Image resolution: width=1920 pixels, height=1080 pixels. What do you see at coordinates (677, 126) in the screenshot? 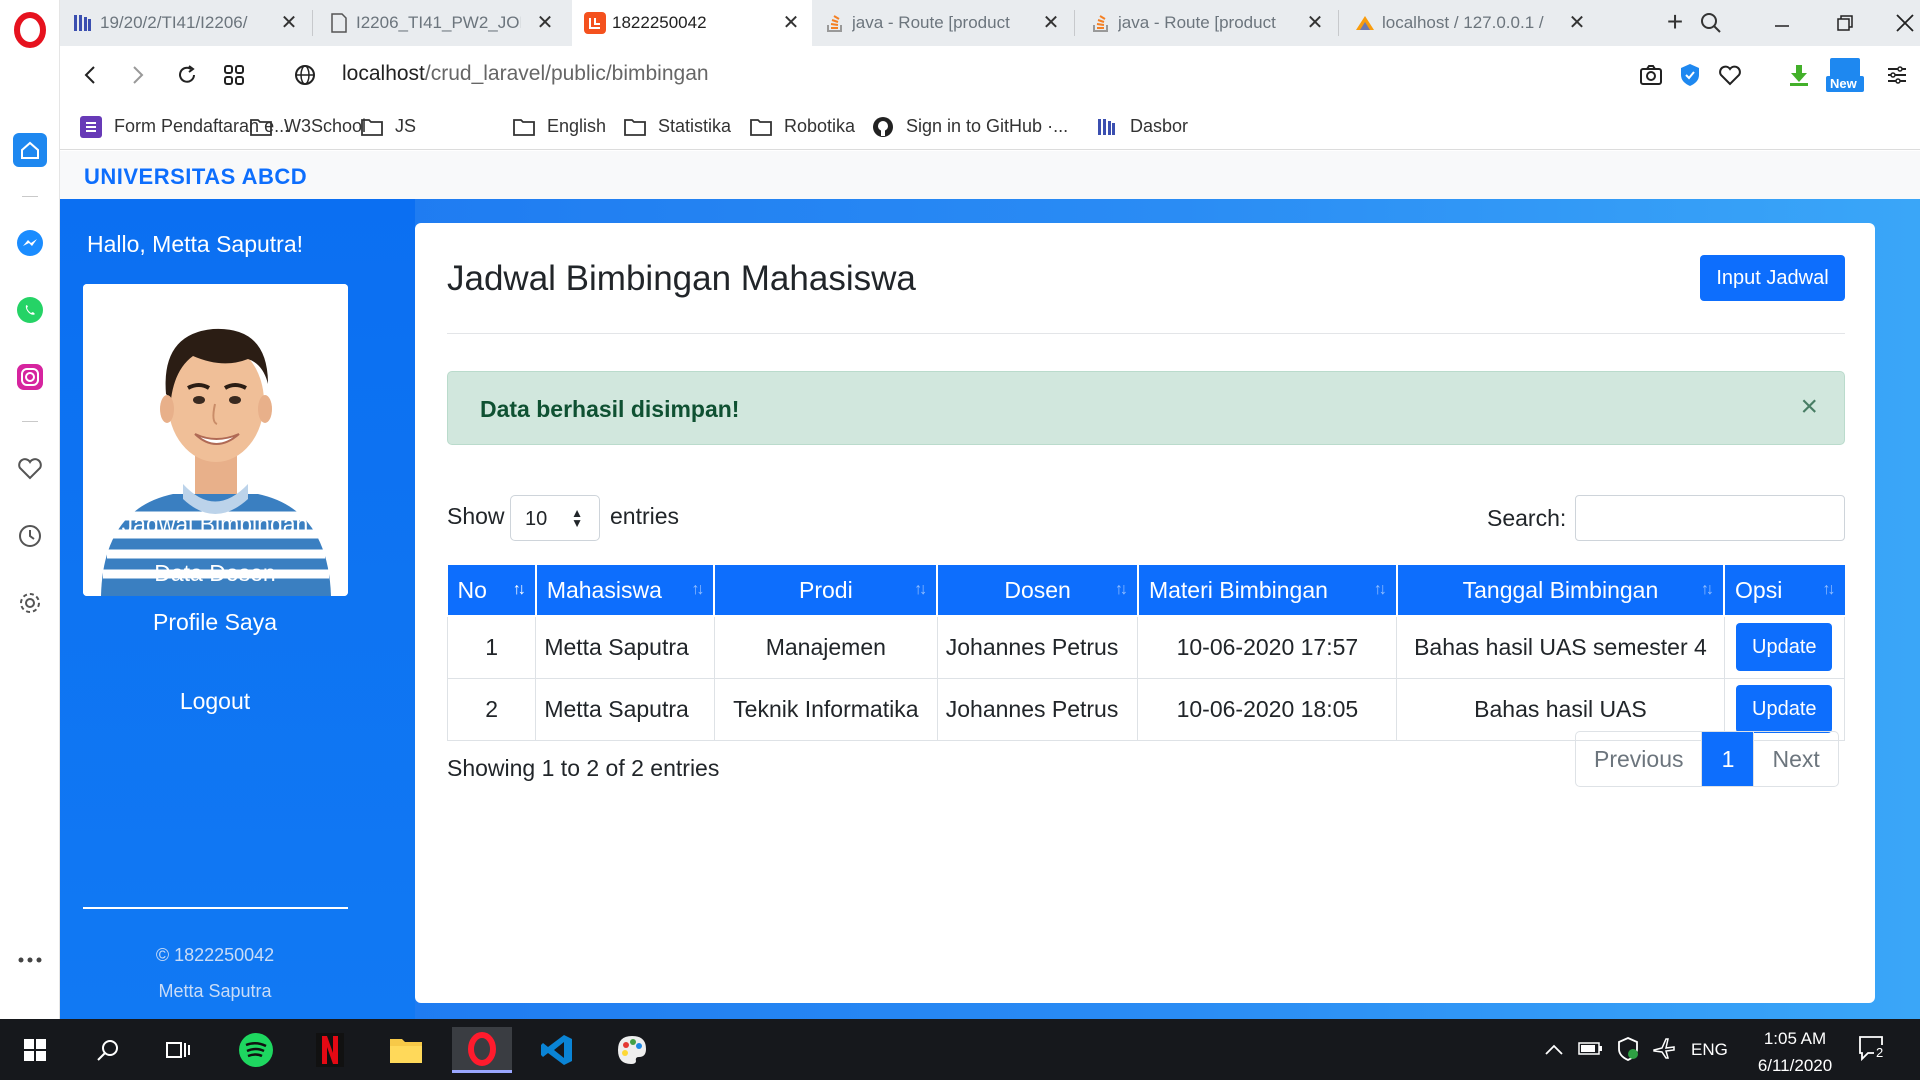
I see `bookmark-statistika: Statistika` at bounding box center [677, 126].